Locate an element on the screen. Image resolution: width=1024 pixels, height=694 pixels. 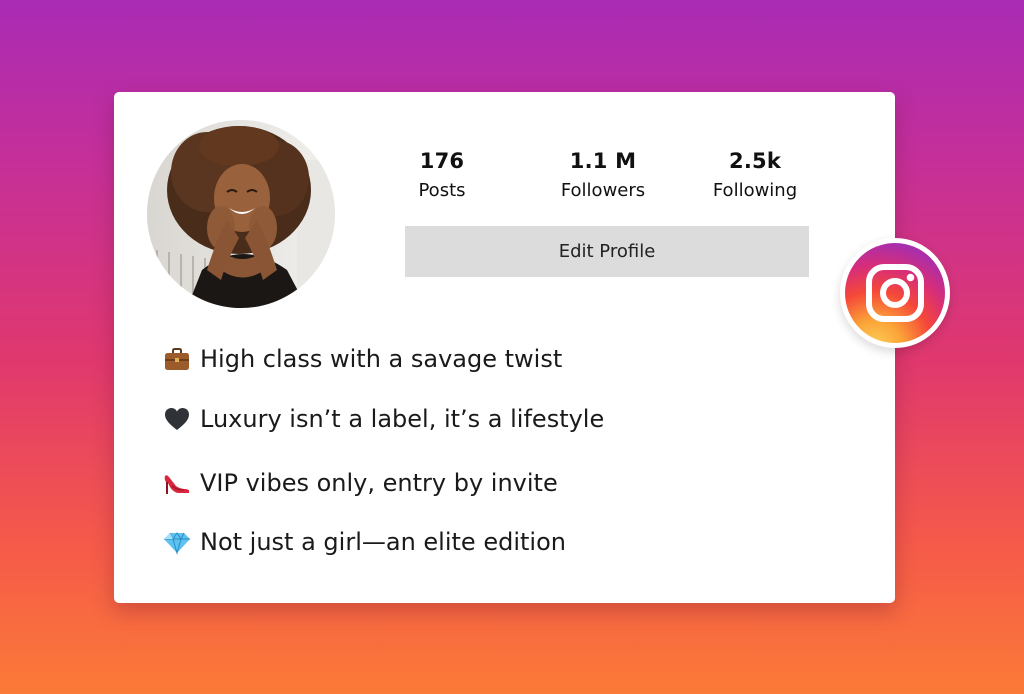
bio-text: Not just a girl—an elite edition is located at coordinates (383, 542).